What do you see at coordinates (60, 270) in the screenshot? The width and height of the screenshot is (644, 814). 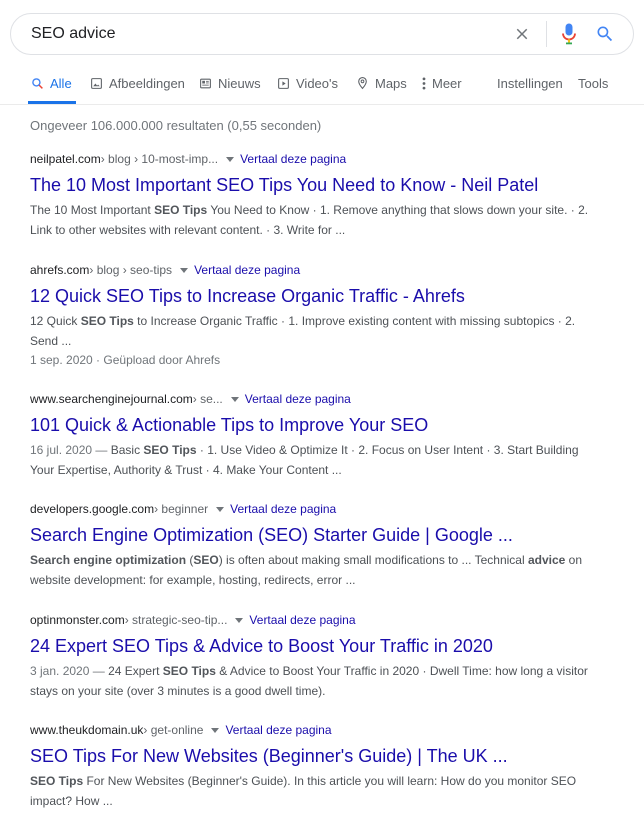 I see `result-domain: ahrefs.com` at bounding box center [60, 270].